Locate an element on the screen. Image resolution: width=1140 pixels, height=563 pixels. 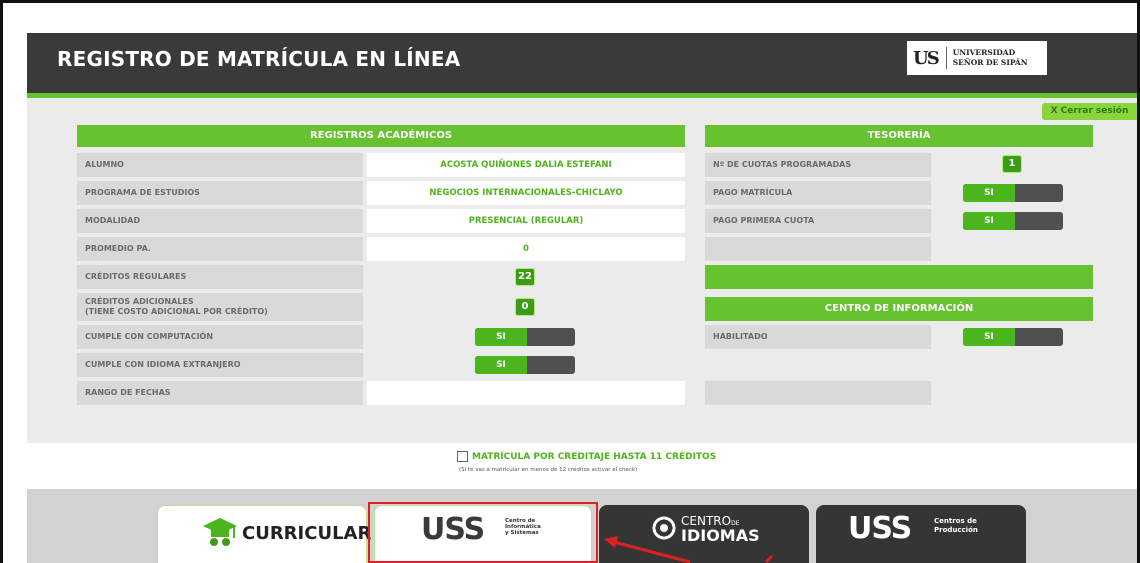
toggle-idioma: SI is located at coordinates (525, 365).